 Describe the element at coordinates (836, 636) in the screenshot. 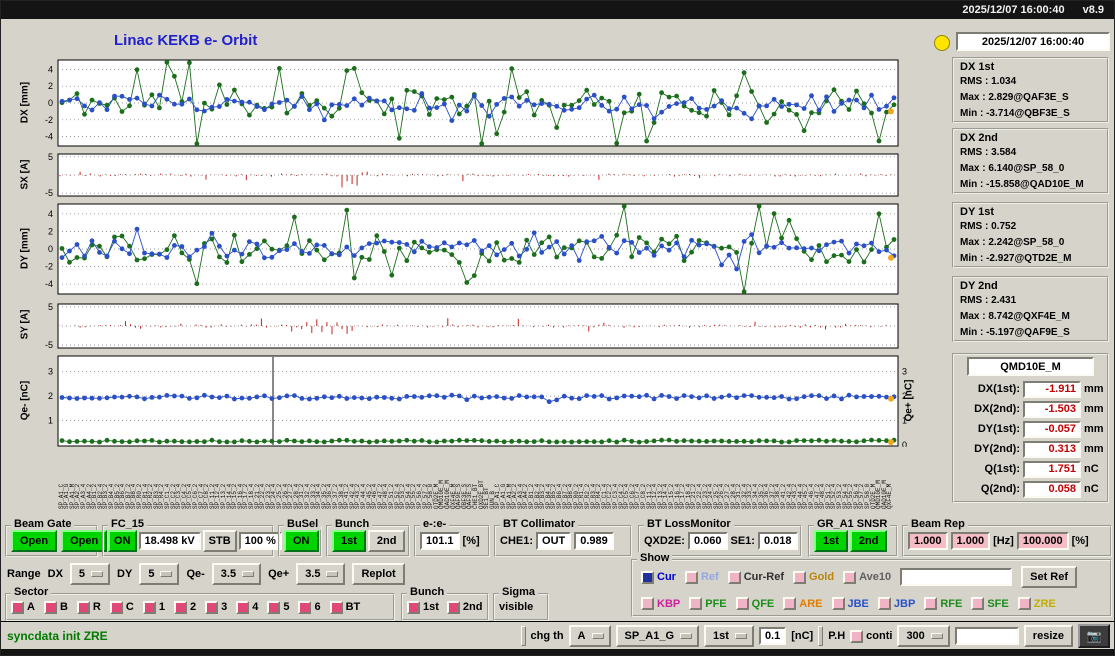

I see `ph-toggle: P.H` at that location.